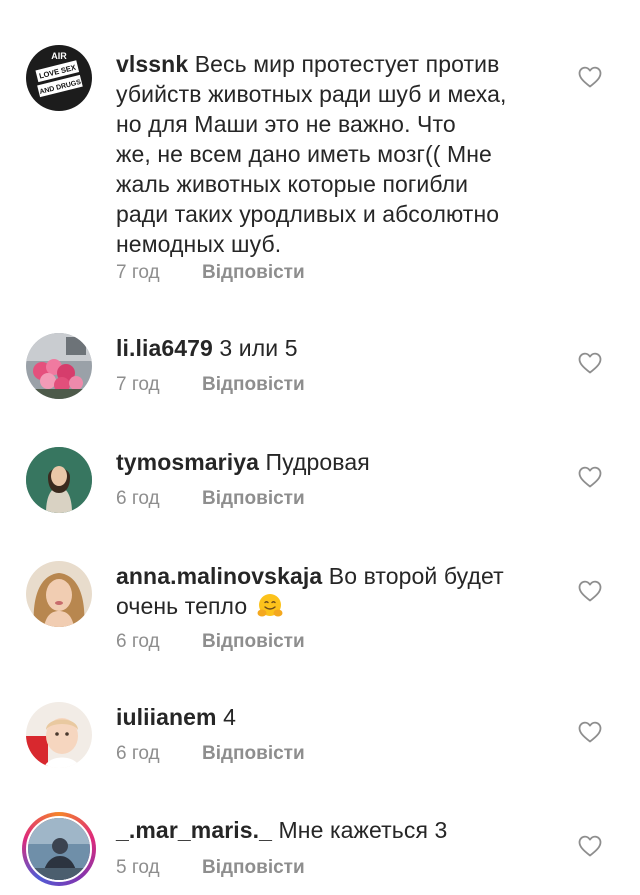 The image size is (640, 895). I want to click on comment-body: li.lia6479 3 или 5, so click(336, 348).